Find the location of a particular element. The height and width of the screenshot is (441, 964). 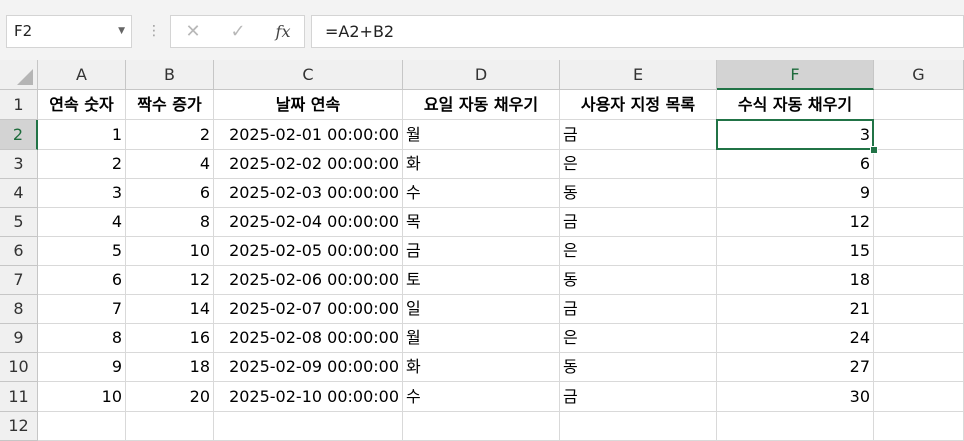

row-header-3: 3 is located at coordinates (19, 164).